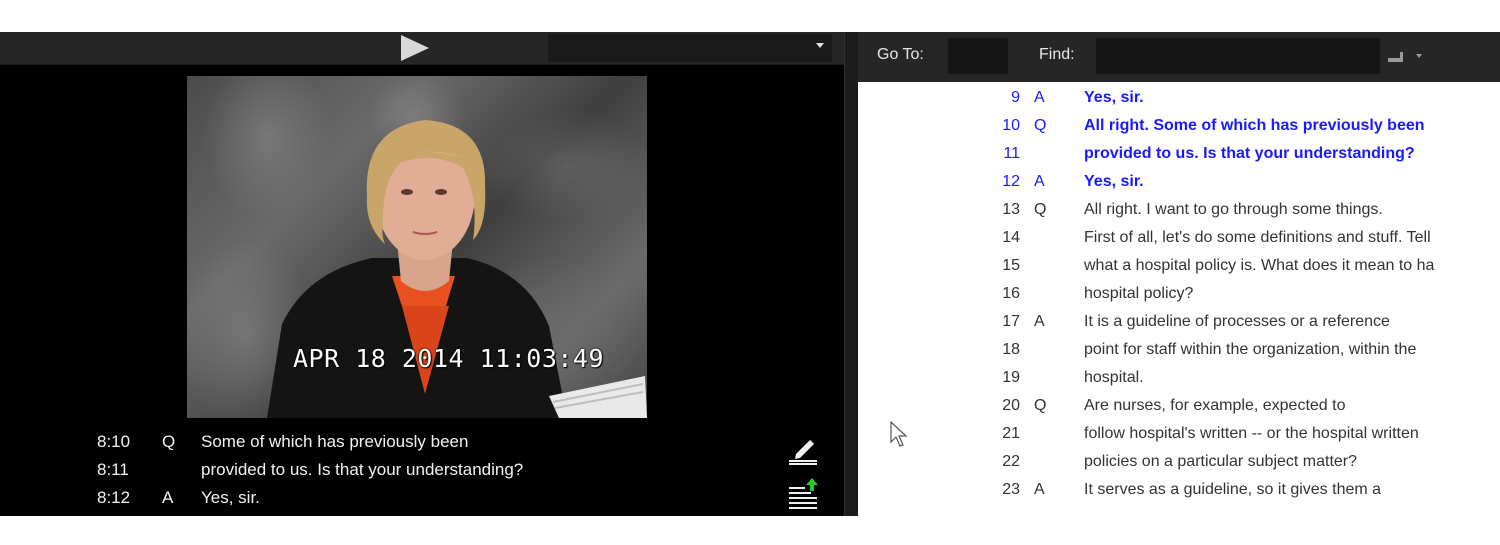  What do you see at coordinates (978, 56) in the screenshot?
I see `goto-input` at bounding box center [978, 56].